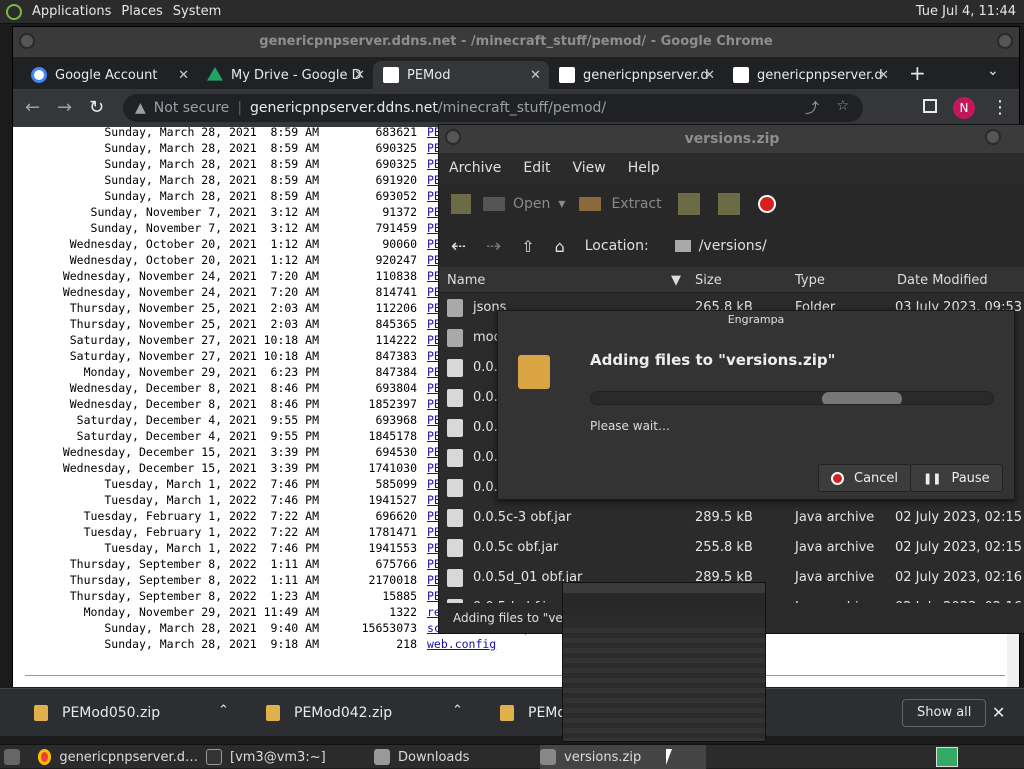  I want to click on column-date: Date Modified, so click(942, 280).